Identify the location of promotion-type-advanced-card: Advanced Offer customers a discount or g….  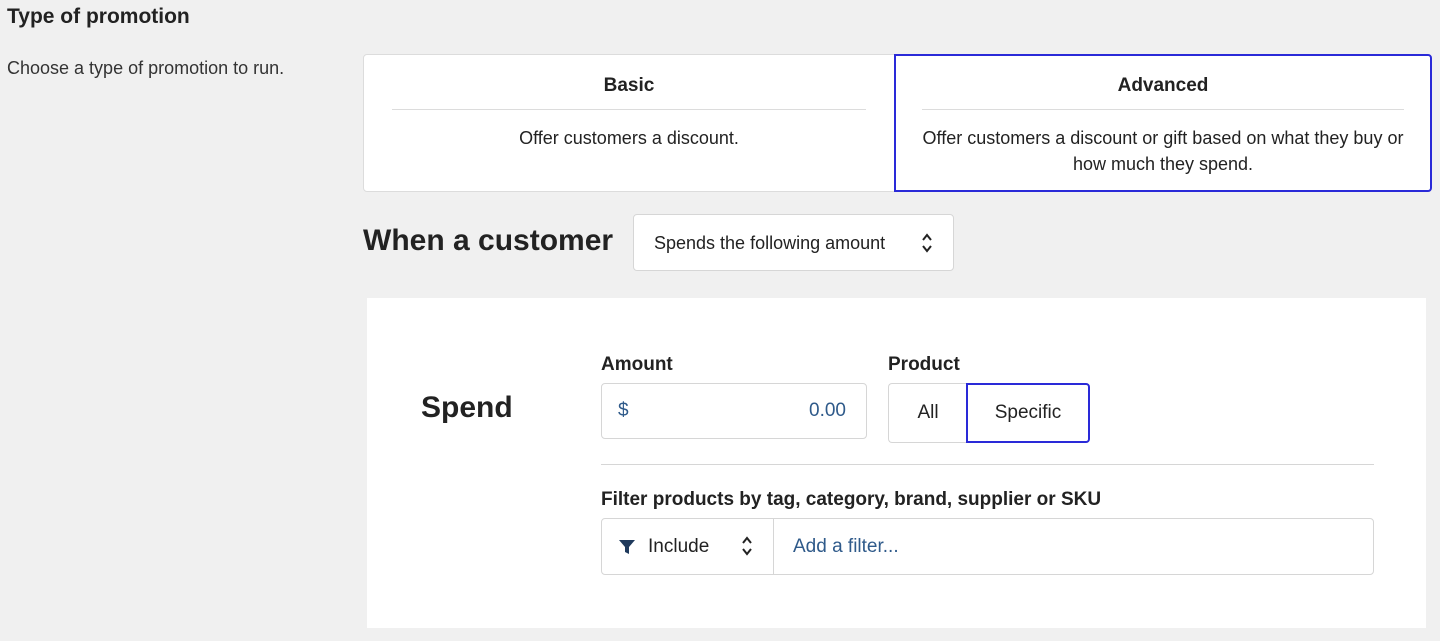
(1163, 123).